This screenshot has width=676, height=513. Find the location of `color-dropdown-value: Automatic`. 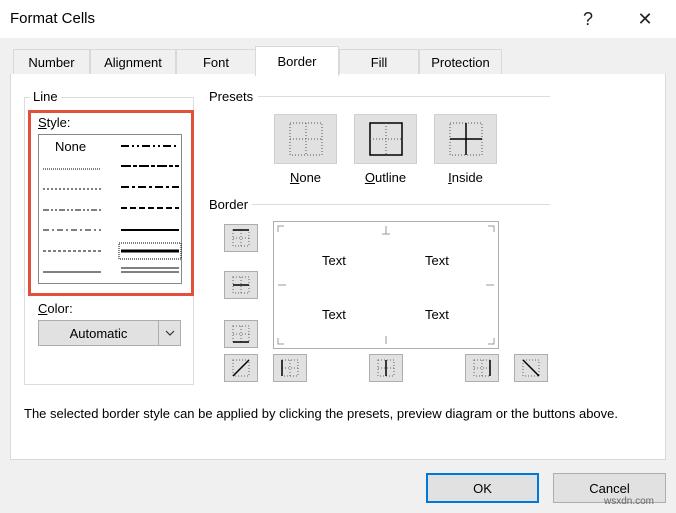

color-dropdown-value: Automatic is located at coordinates (98, 333).